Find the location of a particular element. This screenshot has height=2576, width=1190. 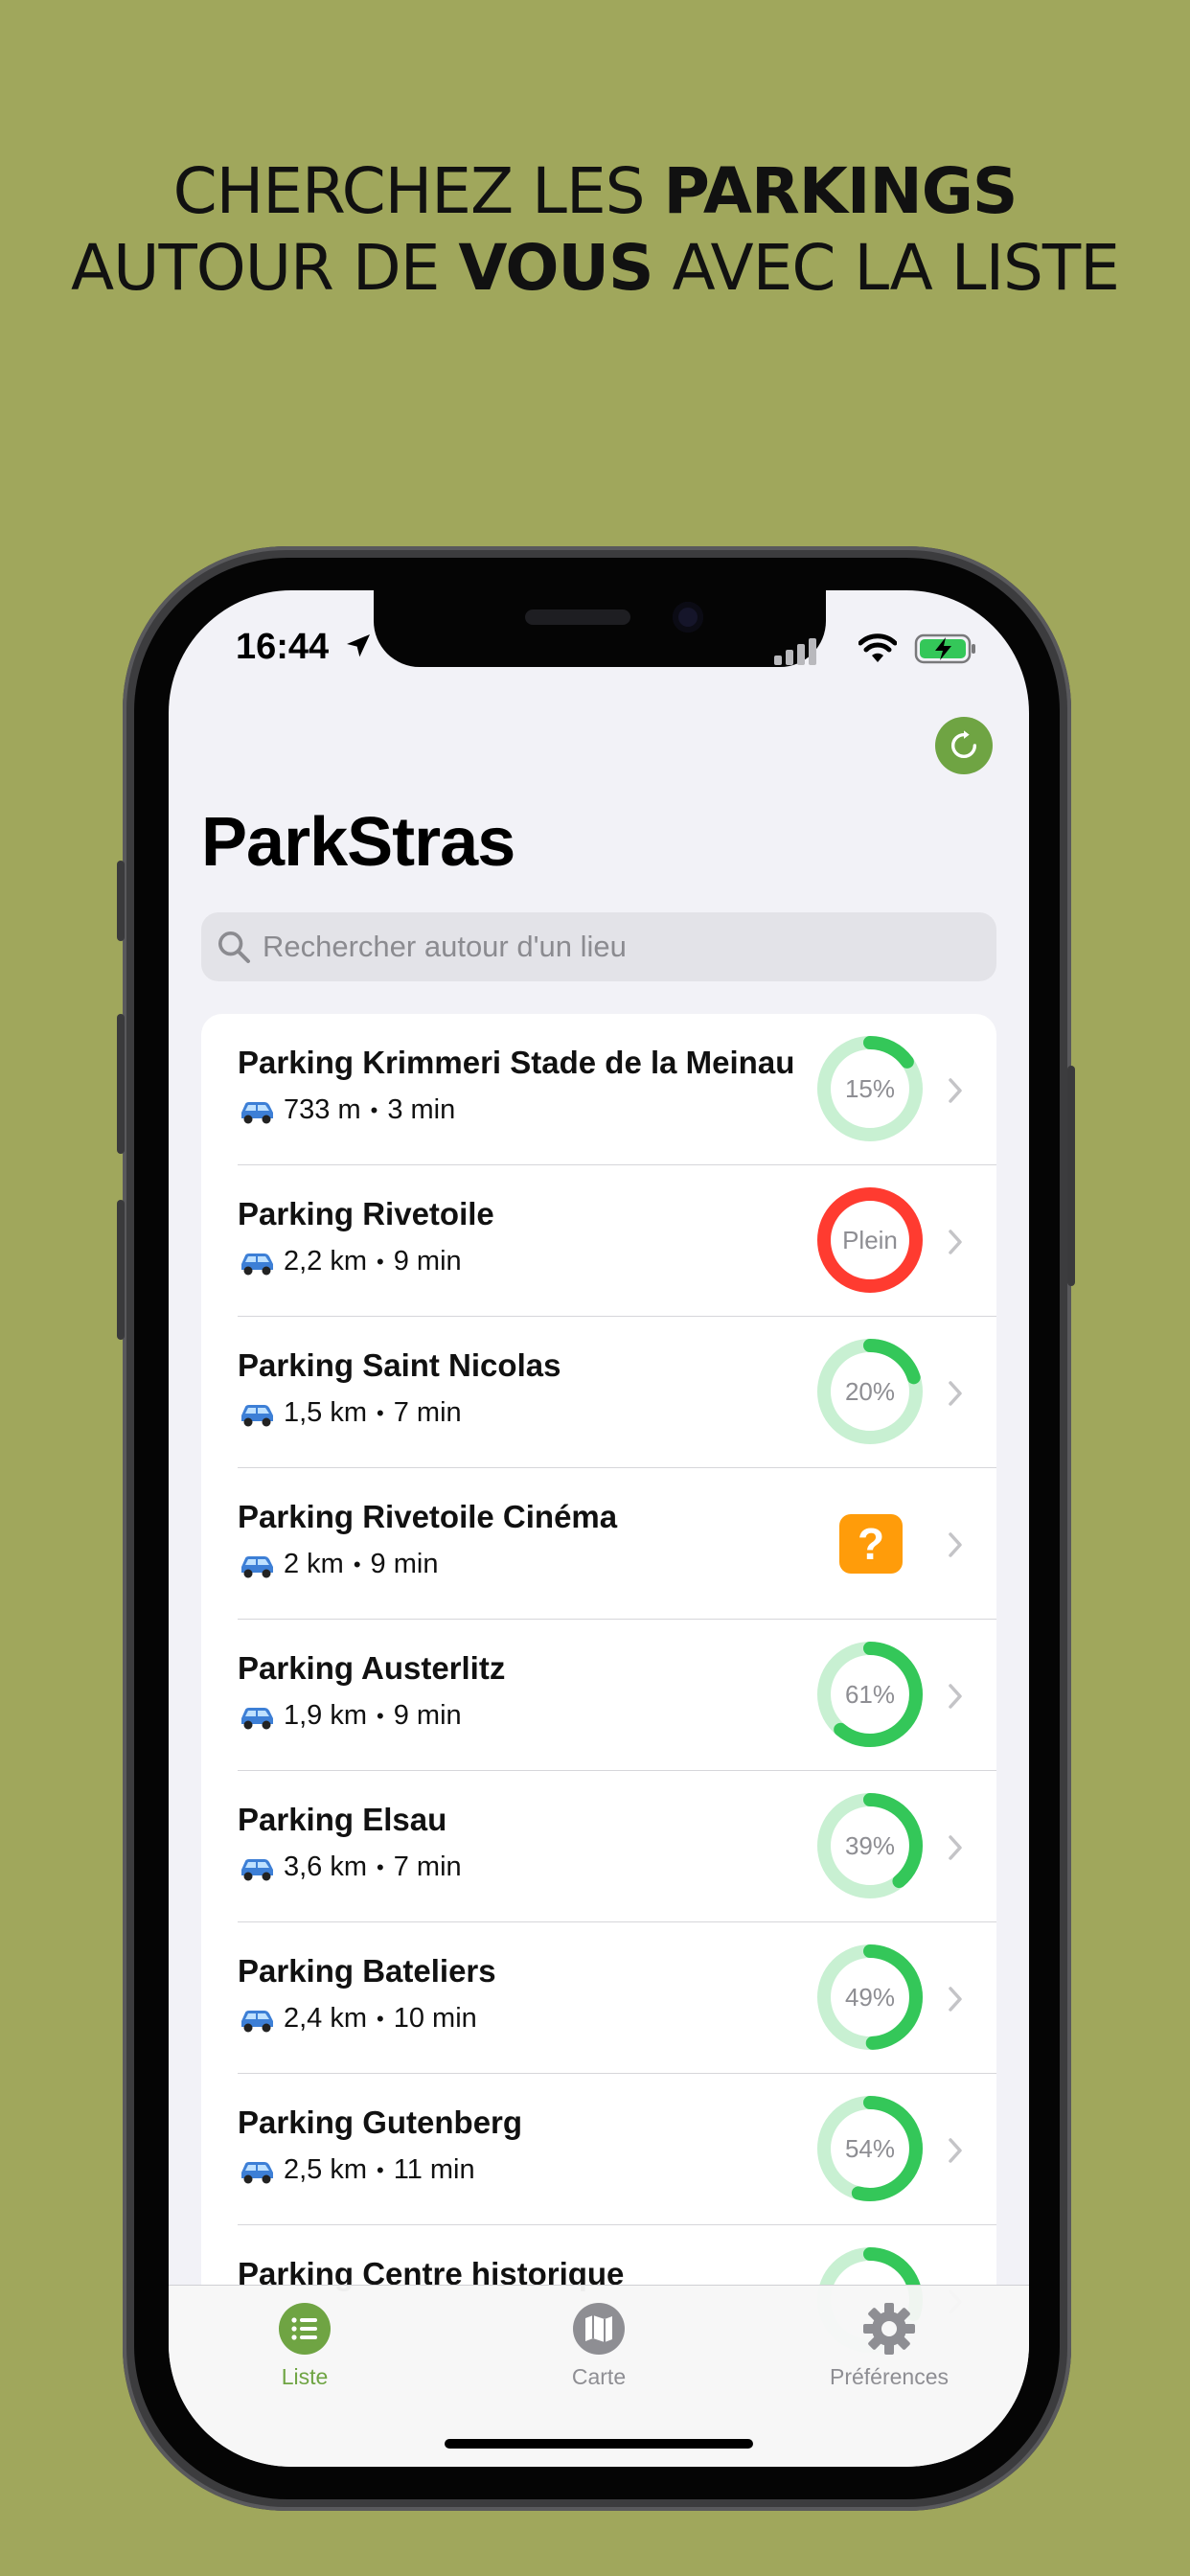

promo-headline-line1: CHERCHEZ LES PARKINGS is located at coordinates (595, 191).